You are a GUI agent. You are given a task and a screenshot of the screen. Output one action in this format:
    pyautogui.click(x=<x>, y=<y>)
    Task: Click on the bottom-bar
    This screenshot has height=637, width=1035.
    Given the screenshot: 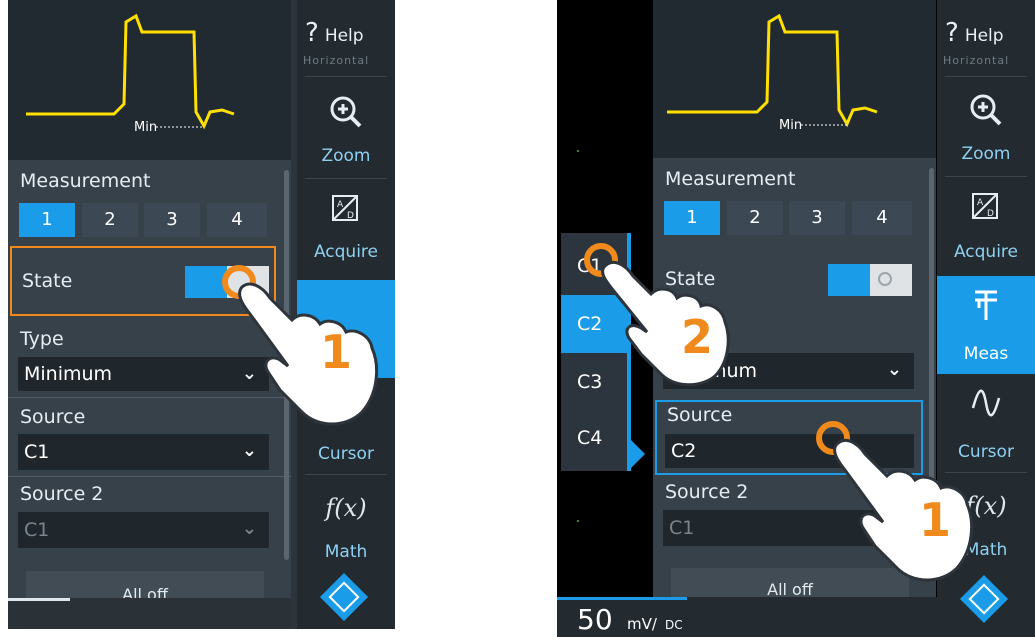 What is the action you would take?
    pyautogui.click(x=149, y=613)
    